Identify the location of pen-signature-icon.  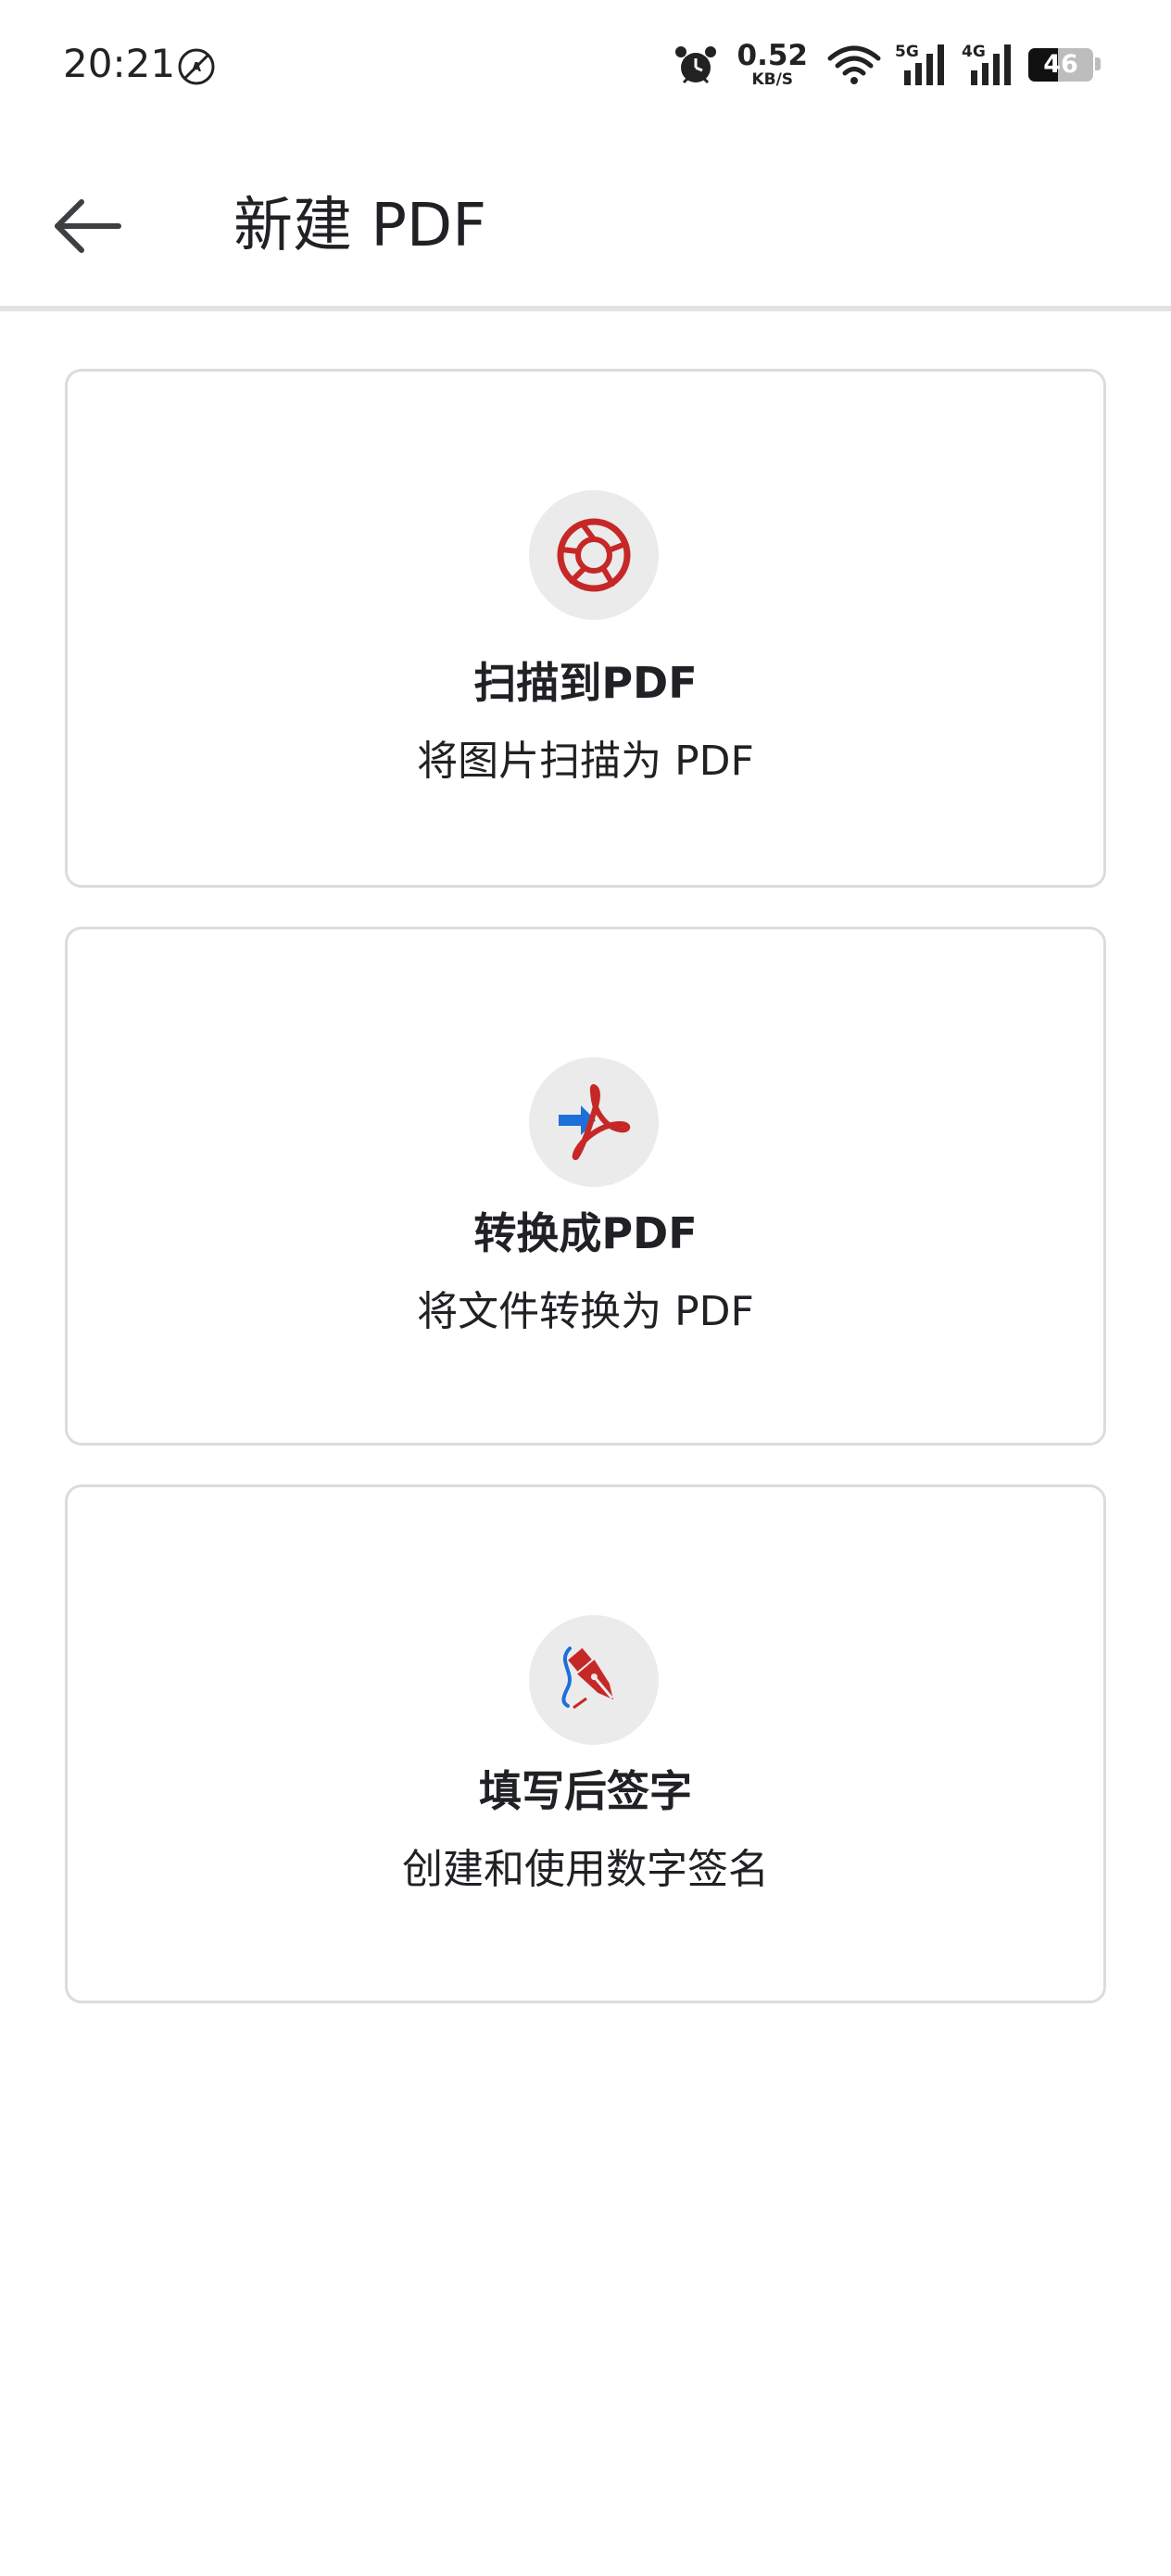
(587, 1678).